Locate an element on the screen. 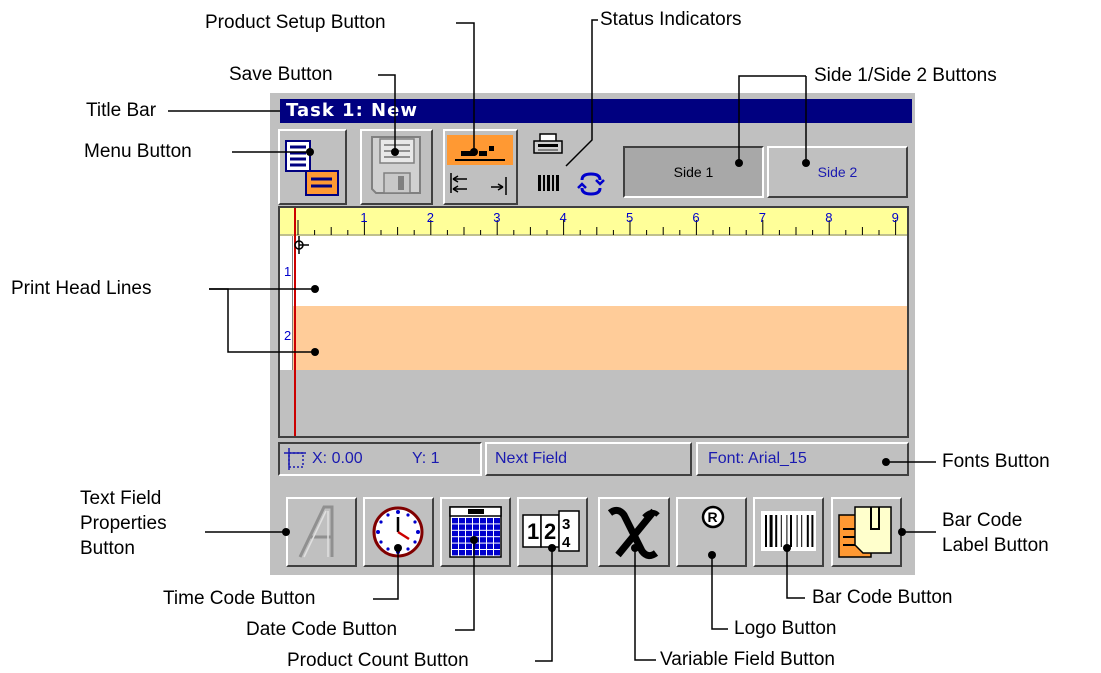 The width and height of the screenshot is (1101, 673). svg-text: 4 is located at coordinates (566, 542).